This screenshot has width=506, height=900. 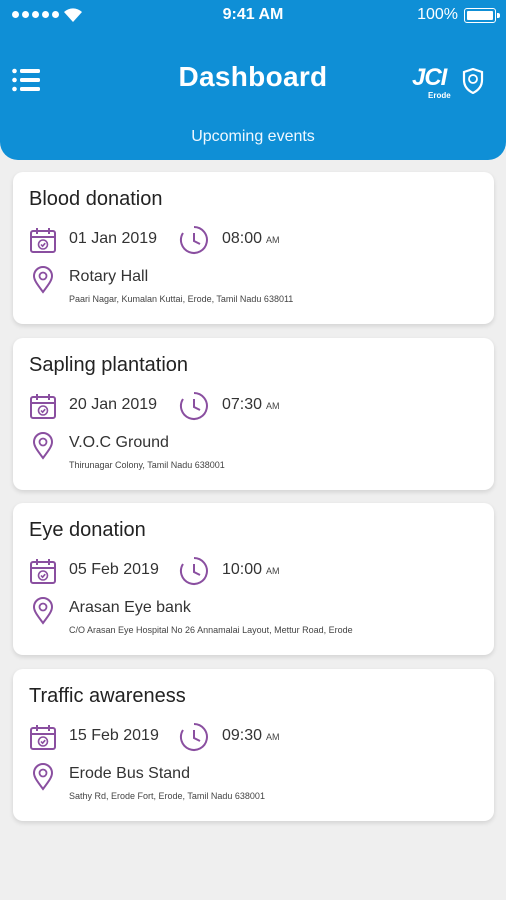 What do you see at coordinates (113, 238) in the screenshot?
I see `event-date: 01 Jan 2019` at bounding box center [113, 238].